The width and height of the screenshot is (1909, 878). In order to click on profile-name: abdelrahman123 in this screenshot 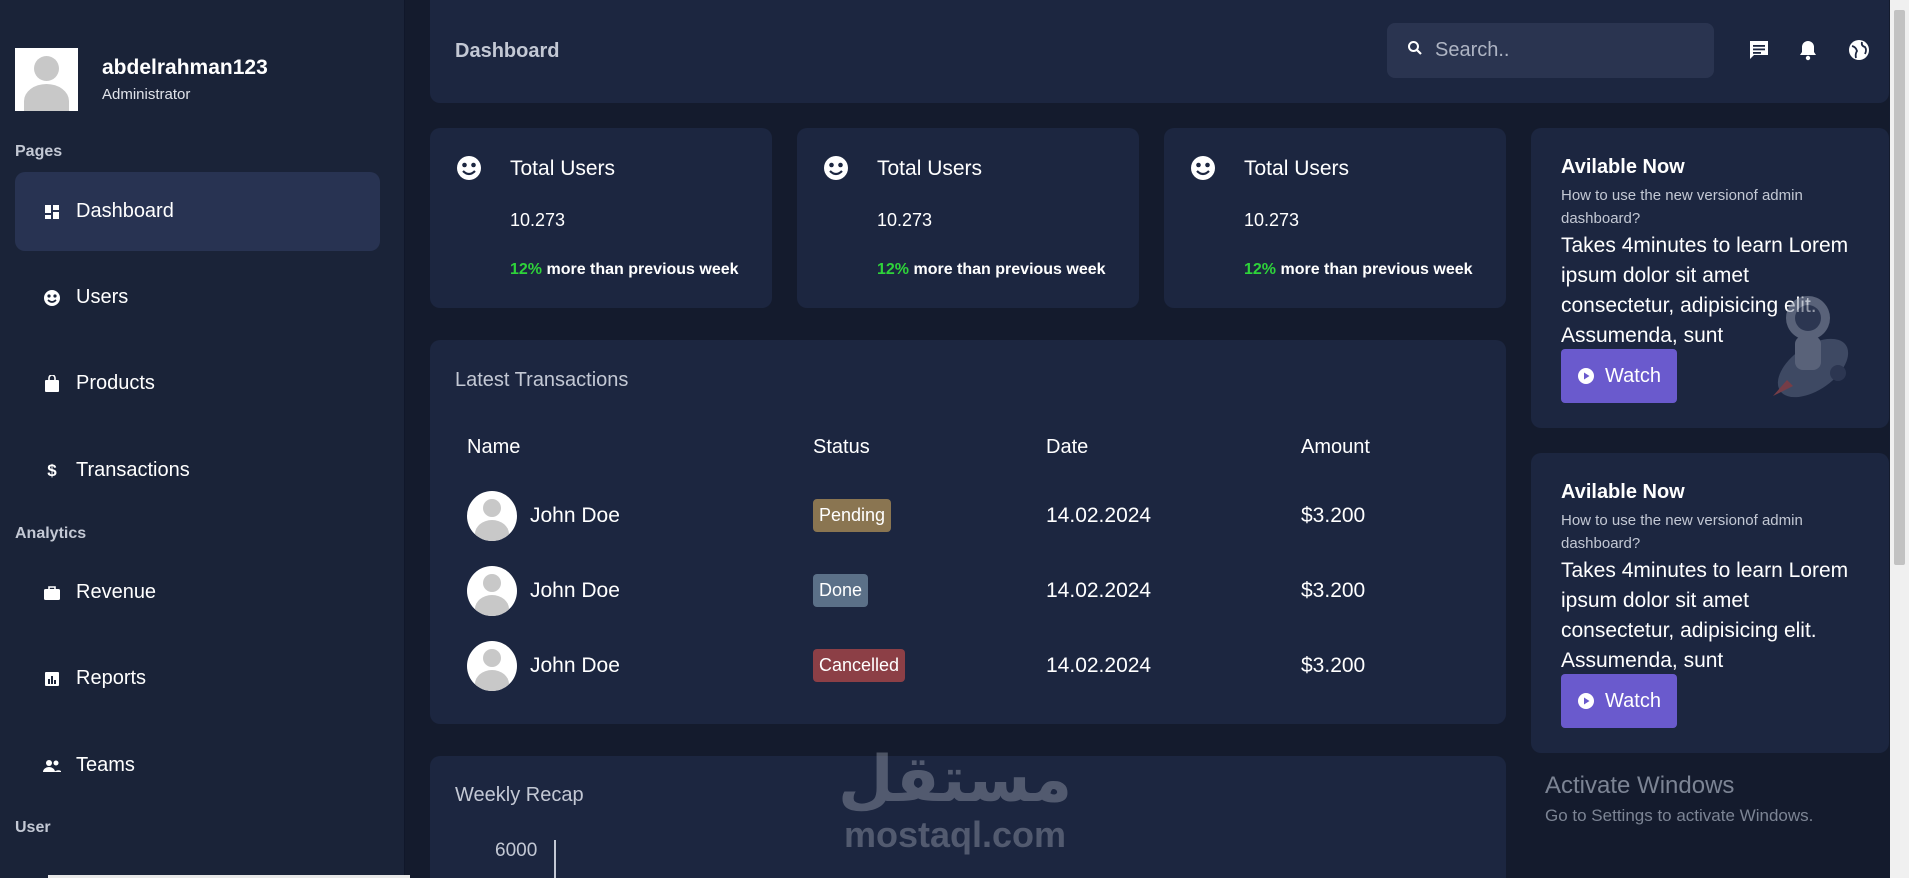, I will do `click(185, 67)`.